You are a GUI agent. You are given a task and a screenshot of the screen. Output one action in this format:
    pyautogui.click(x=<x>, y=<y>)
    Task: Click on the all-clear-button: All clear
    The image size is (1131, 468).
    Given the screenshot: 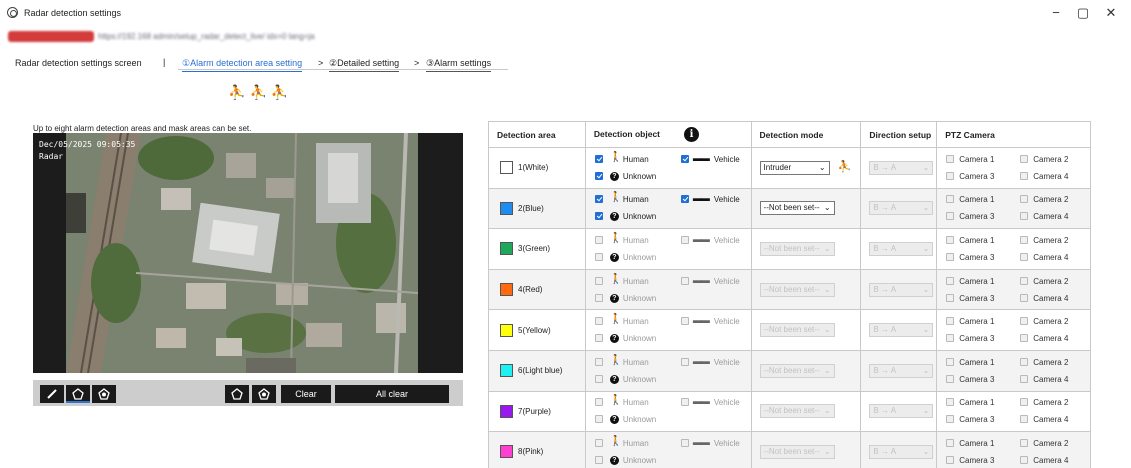 What is the action you would take?
    pyautogui.click(x=392, y=394)
    